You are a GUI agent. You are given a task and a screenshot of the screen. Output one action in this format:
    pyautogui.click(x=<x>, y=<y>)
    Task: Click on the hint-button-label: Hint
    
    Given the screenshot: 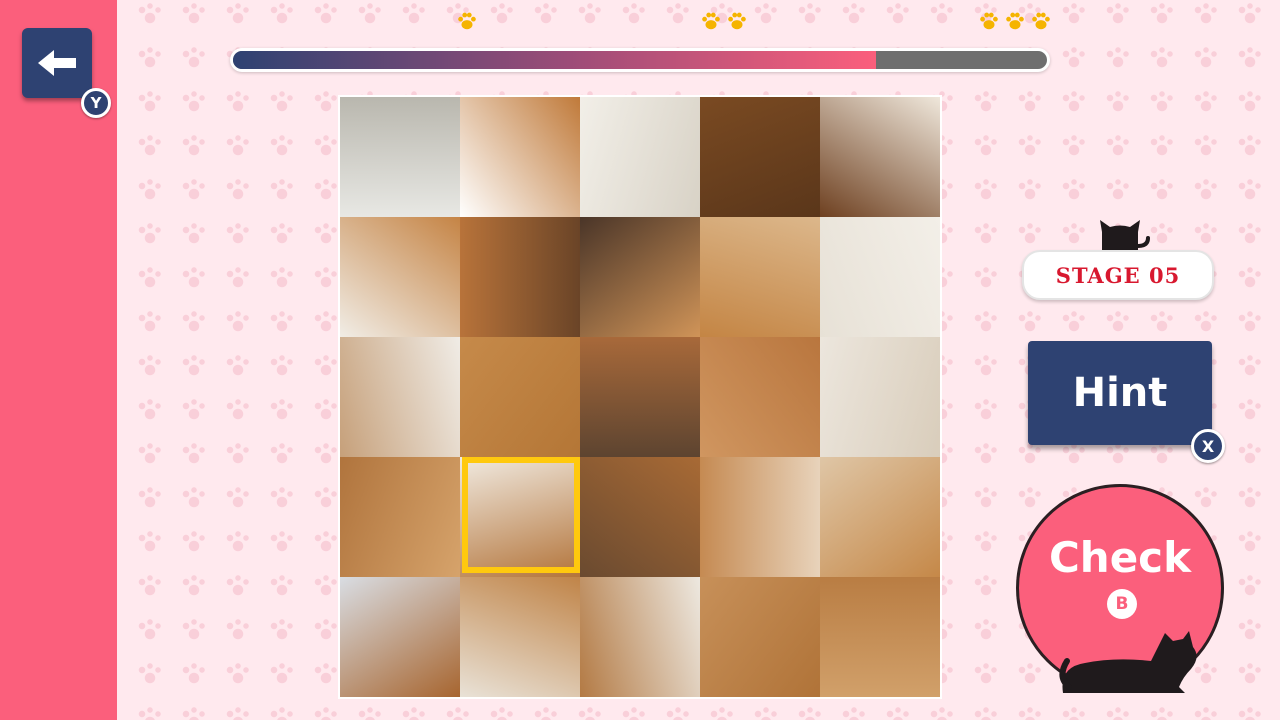 What is the action you would take?
    pyautogui.click(x=1120, y=393)
    